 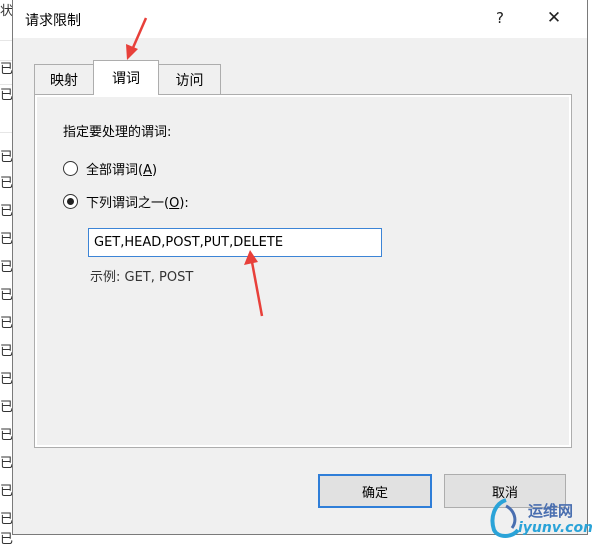 I want to click on verbs-instruction: 指定要处理的谓词:, so click(x=117, y=132).